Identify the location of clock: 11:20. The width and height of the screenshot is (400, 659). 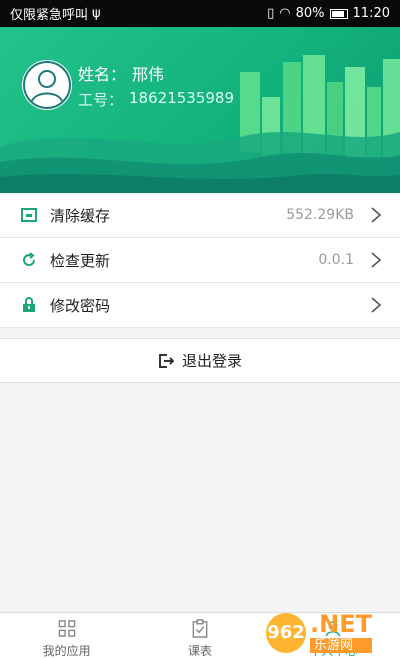
(371, 13).